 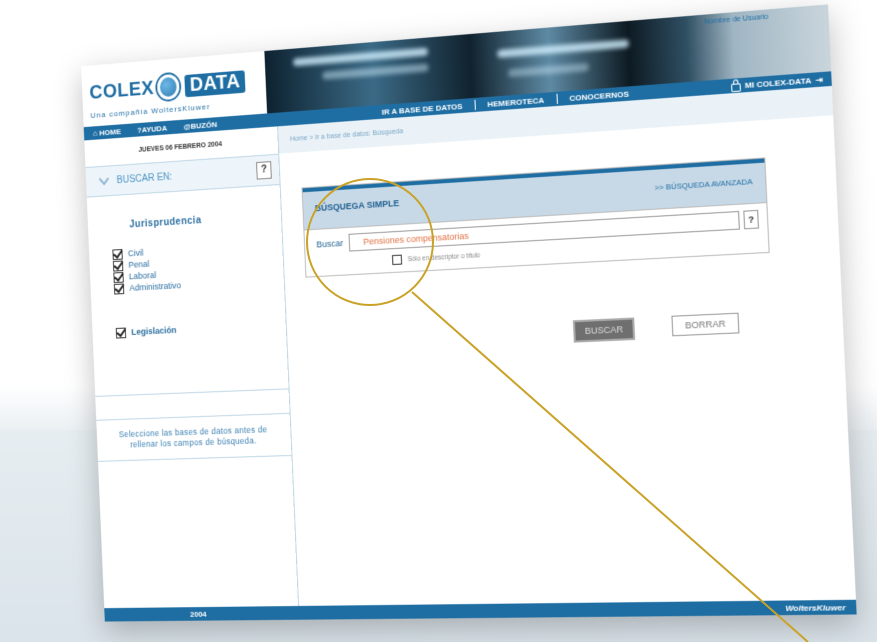 I want to click on logo-text-right: DATA, so click(x=215, y=83).